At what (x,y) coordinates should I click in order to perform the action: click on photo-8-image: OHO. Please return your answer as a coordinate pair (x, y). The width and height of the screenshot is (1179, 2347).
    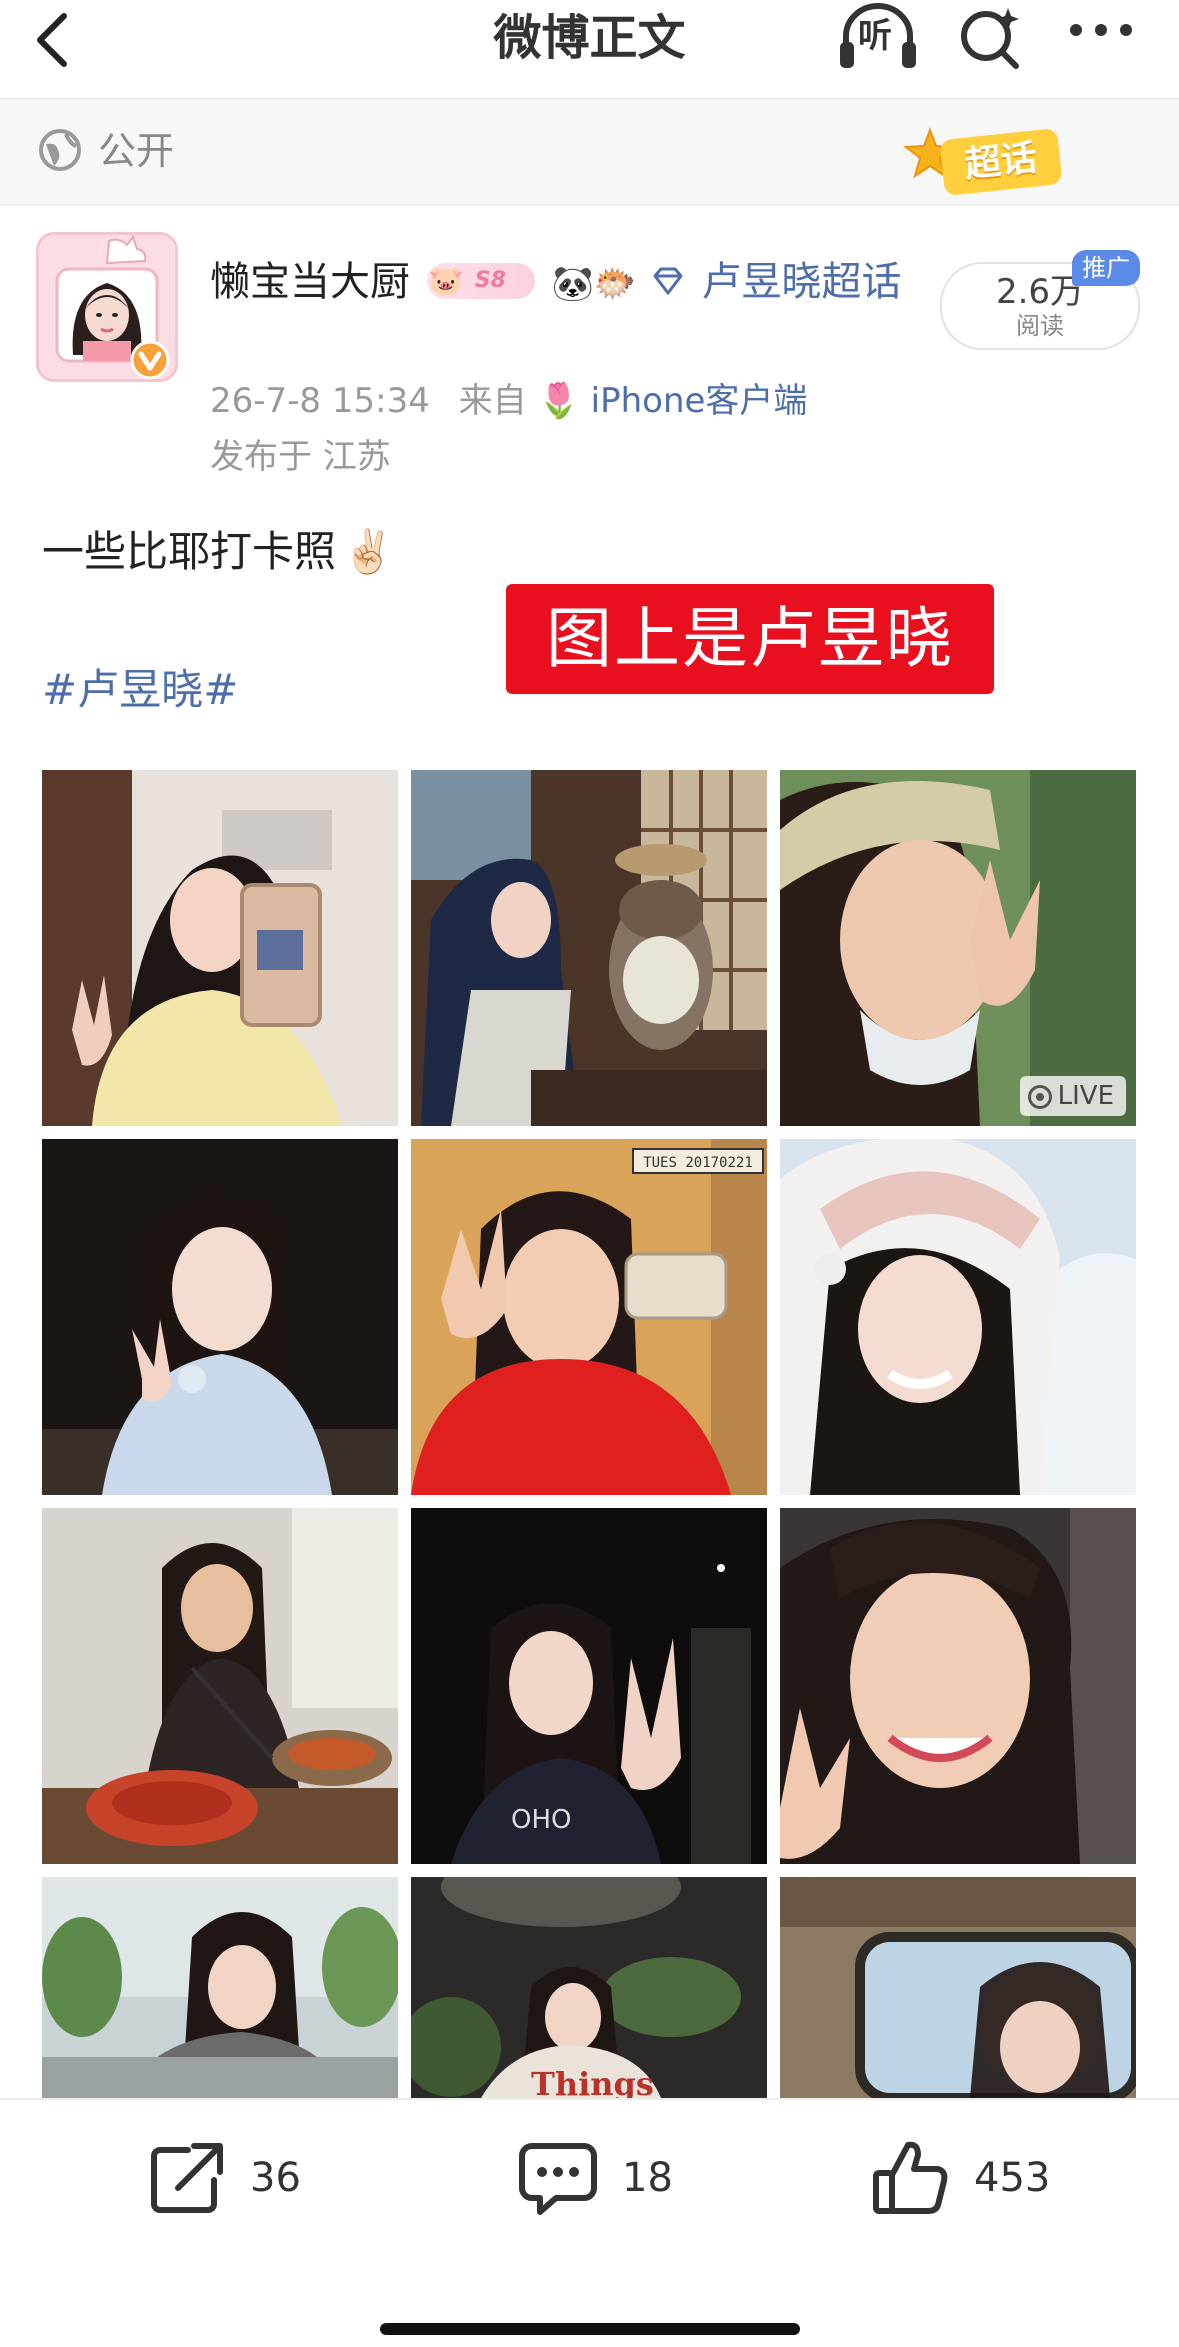
    Looking at the image, I should click on (589, 1686).